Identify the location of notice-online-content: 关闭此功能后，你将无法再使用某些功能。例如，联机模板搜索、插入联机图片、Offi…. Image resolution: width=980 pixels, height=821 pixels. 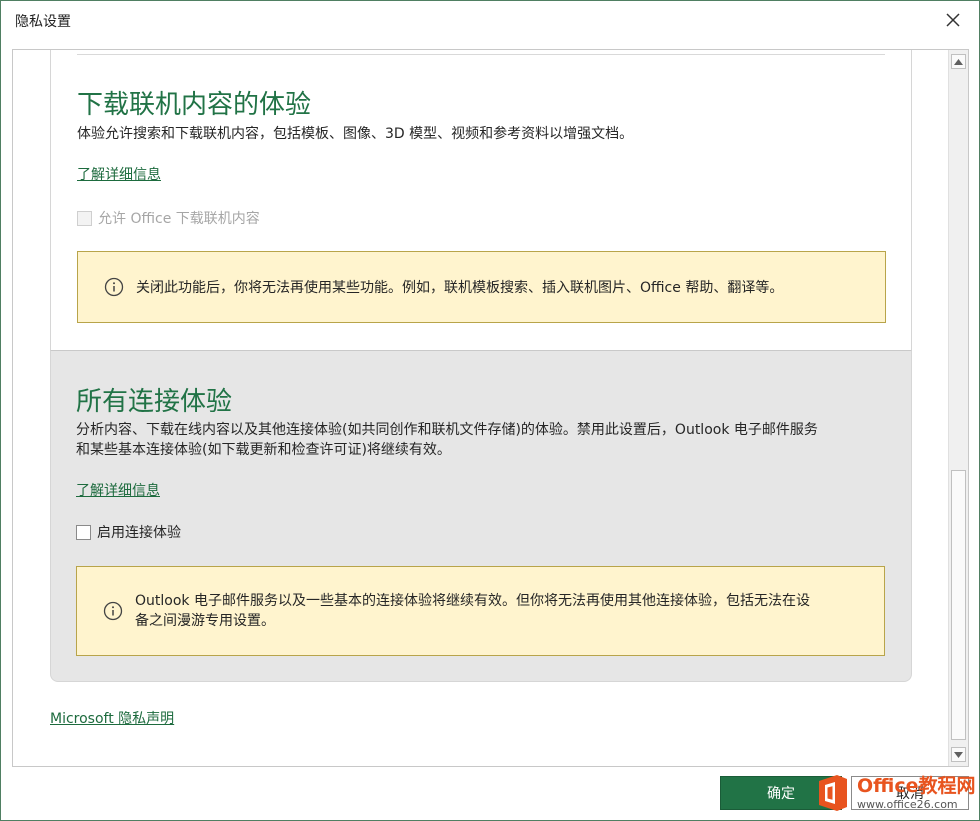
(481, 287).